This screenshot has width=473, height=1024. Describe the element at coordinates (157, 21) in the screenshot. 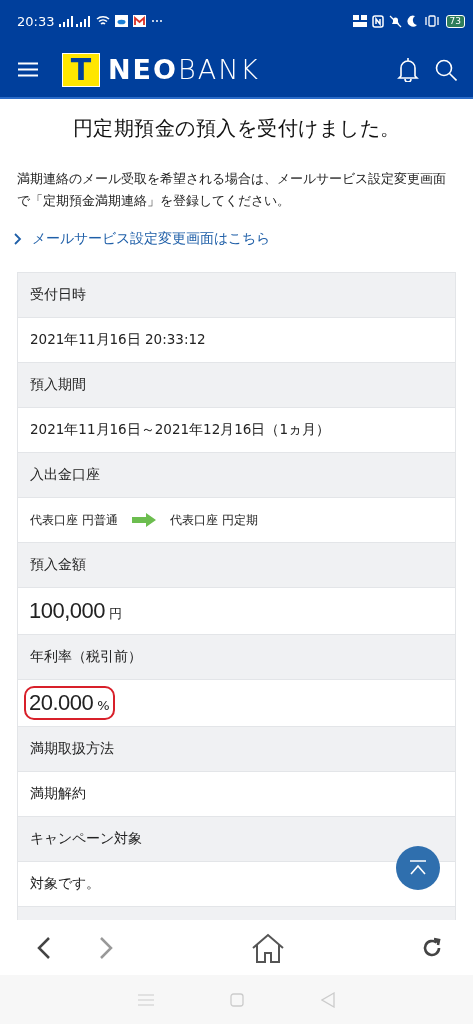

I see `more-icon` at that location.